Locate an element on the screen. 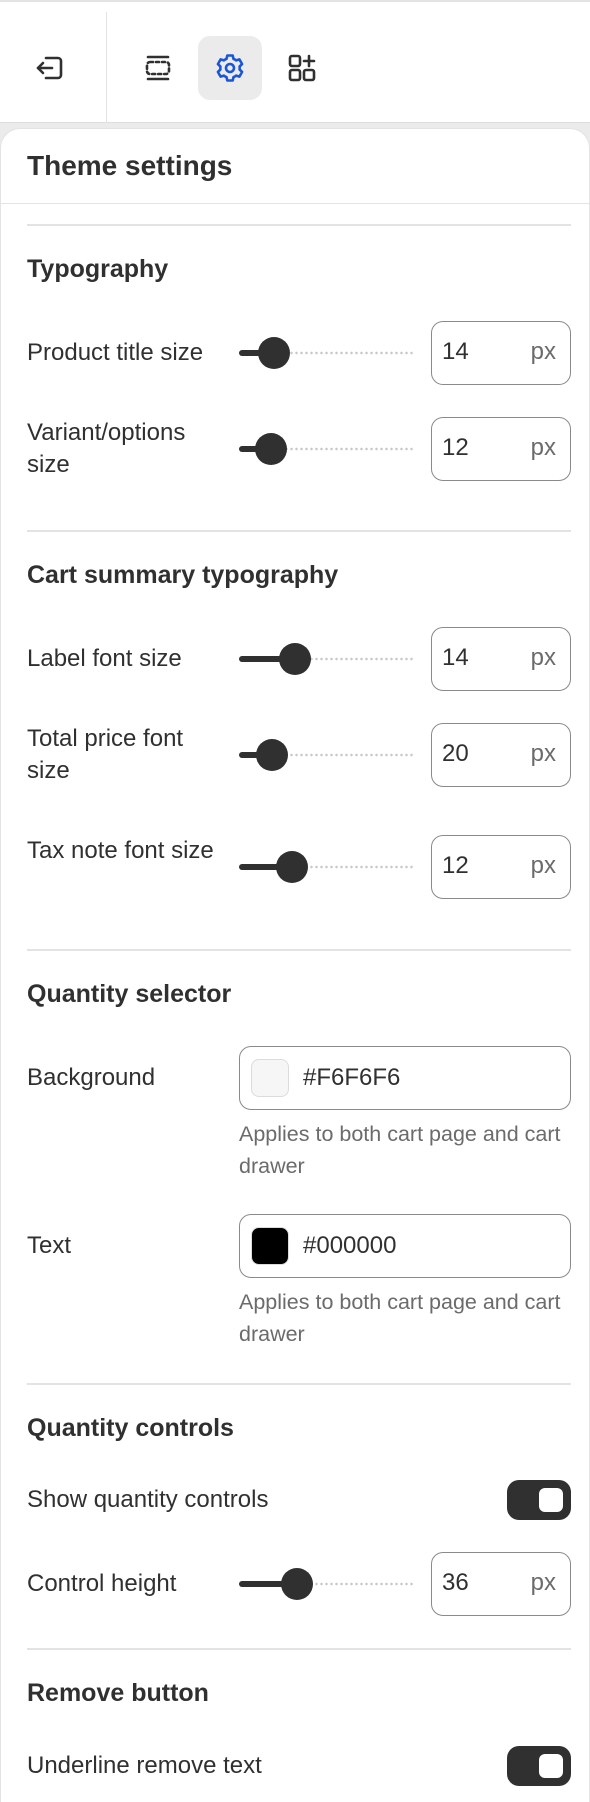 This screenshot has height=1802, width=590. input-value: 36 is located at coordinates (455, 1582).